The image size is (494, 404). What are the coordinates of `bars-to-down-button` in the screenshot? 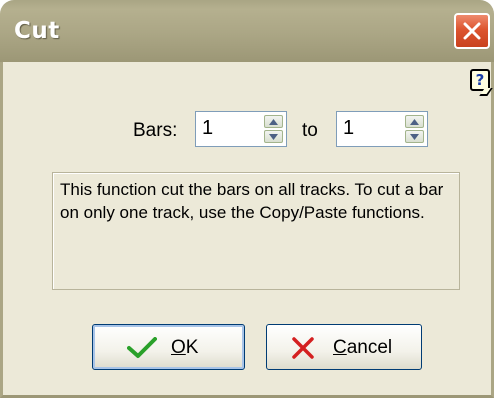 It's located at (414, 136).